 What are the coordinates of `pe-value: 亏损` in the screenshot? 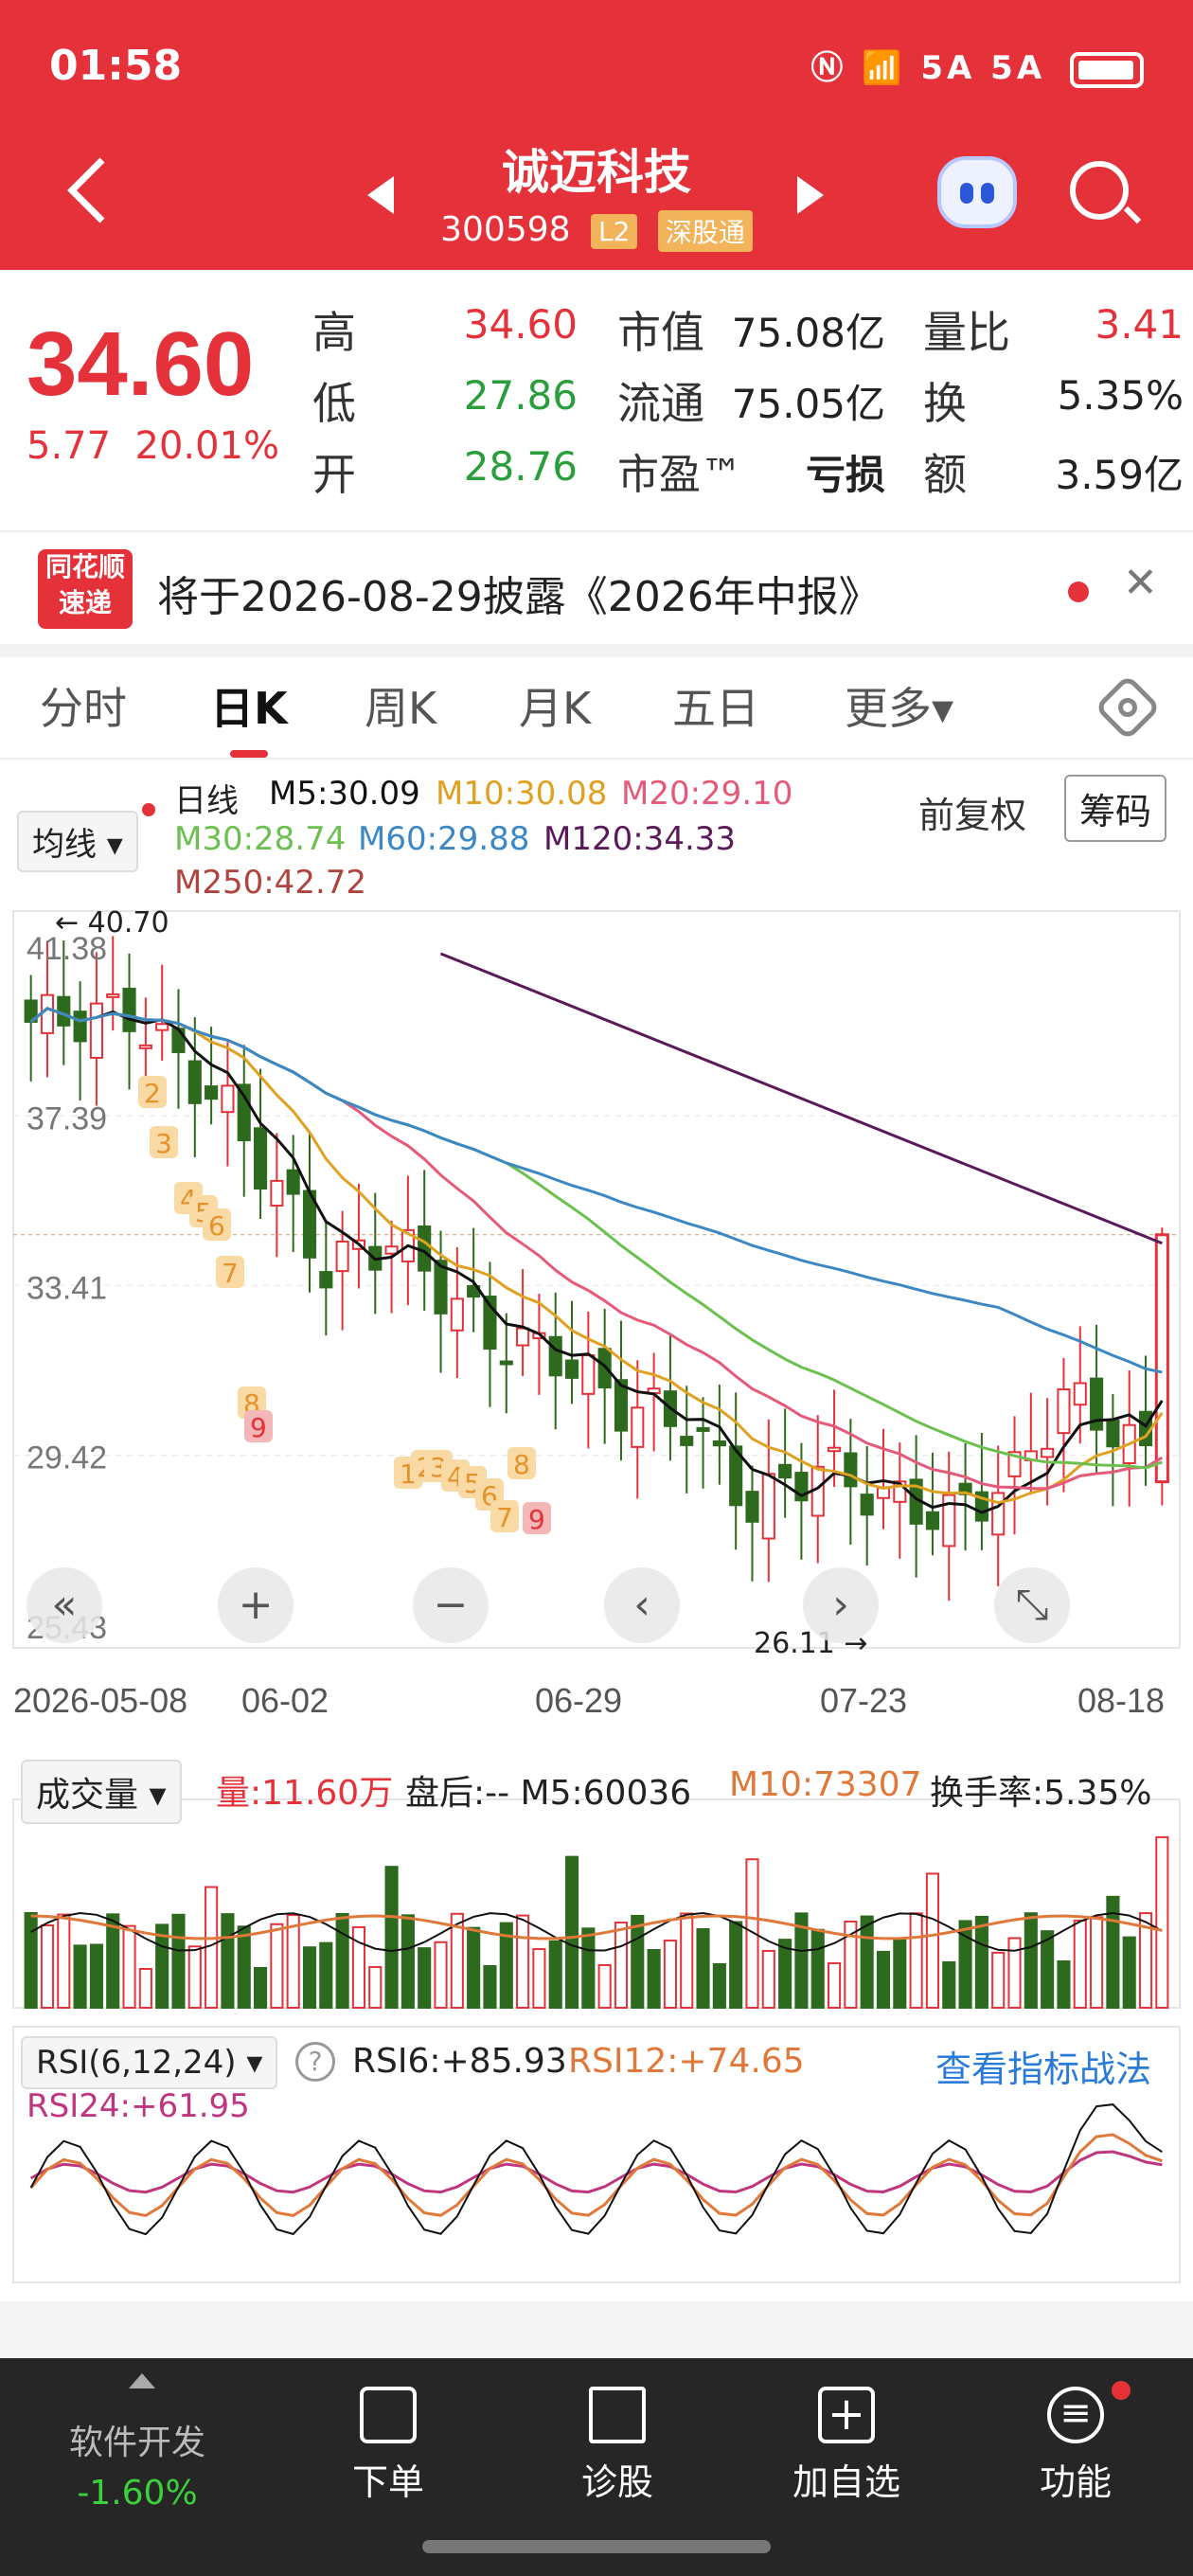 It's located at (845, 475).